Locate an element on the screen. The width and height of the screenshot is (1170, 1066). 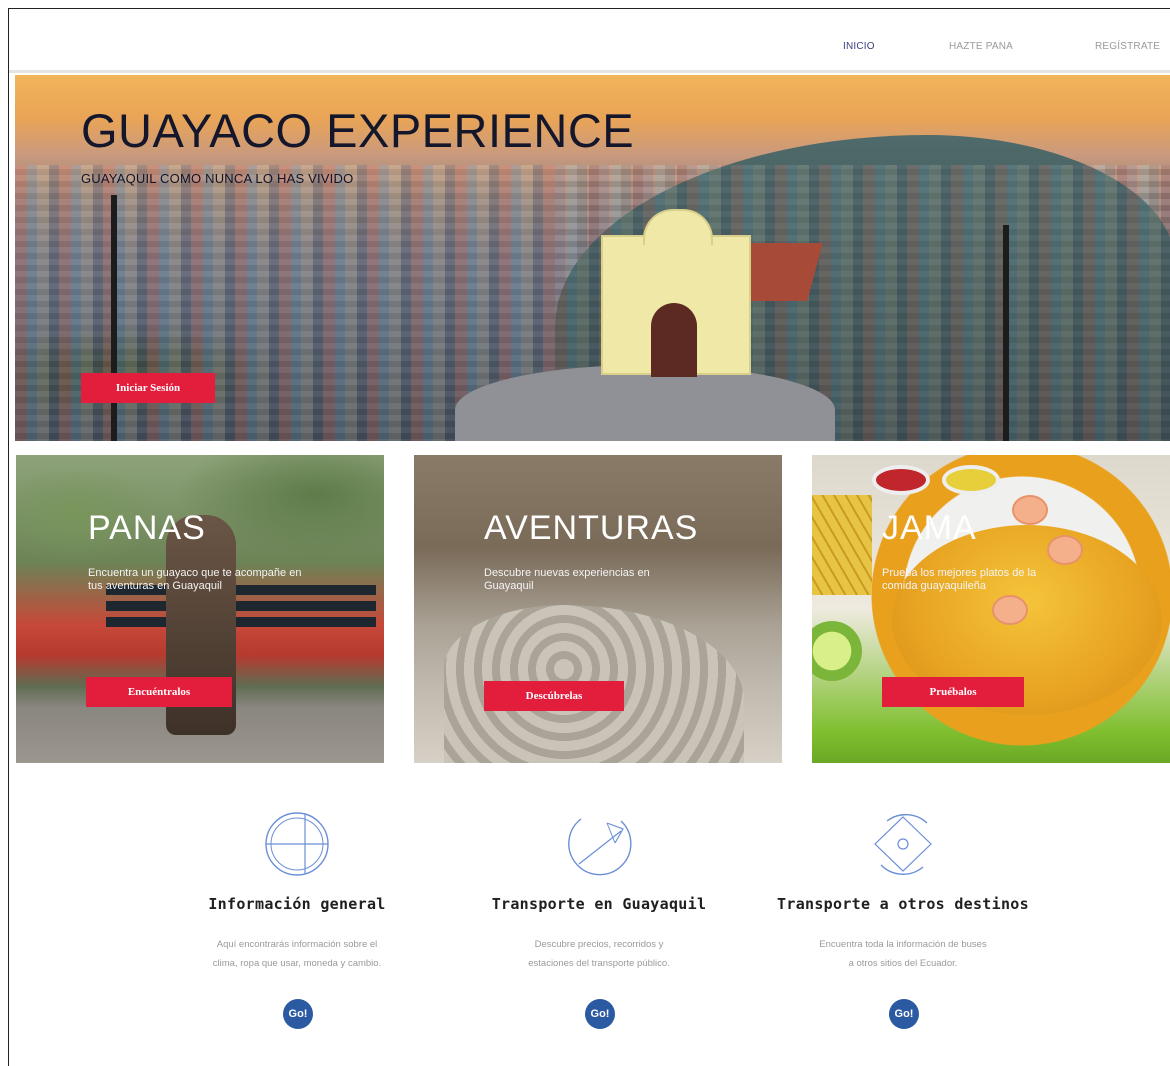
feature-title: Transporte a otros destinos is located at coordinates (903, 904).